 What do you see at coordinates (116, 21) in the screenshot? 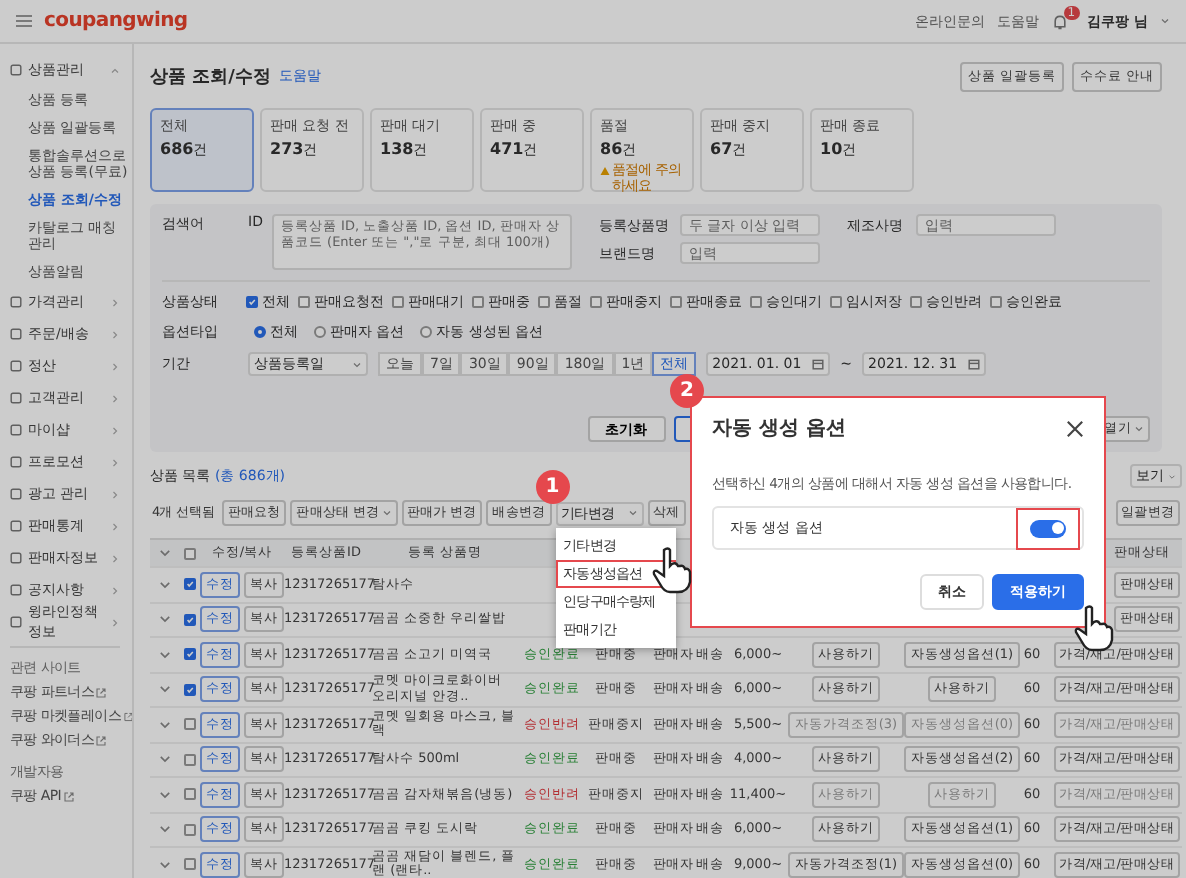
I see `logo: coupangwing` at bounding box center [116, 21].